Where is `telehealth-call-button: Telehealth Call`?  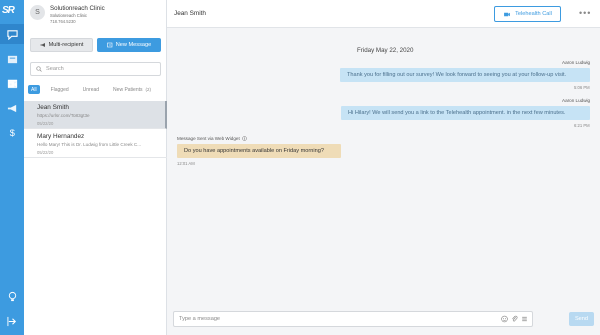 telehealth-call-button: Telehealth Call is located at coordinates (527, 14).